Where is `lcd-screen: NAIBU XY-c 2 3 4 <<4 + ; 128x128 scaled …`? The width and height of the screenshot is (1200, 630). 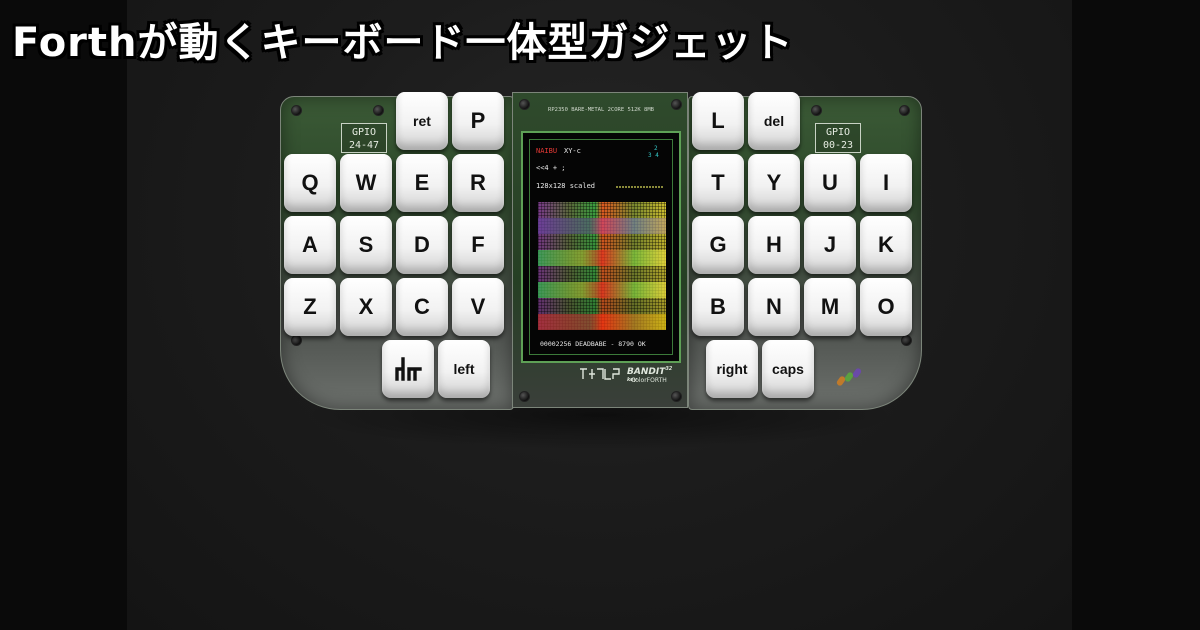
lcd-screen: NAIBU XY-c 2 3 4 <<4 + ; 128x128 scaled … is located at coordinates (601, 247).